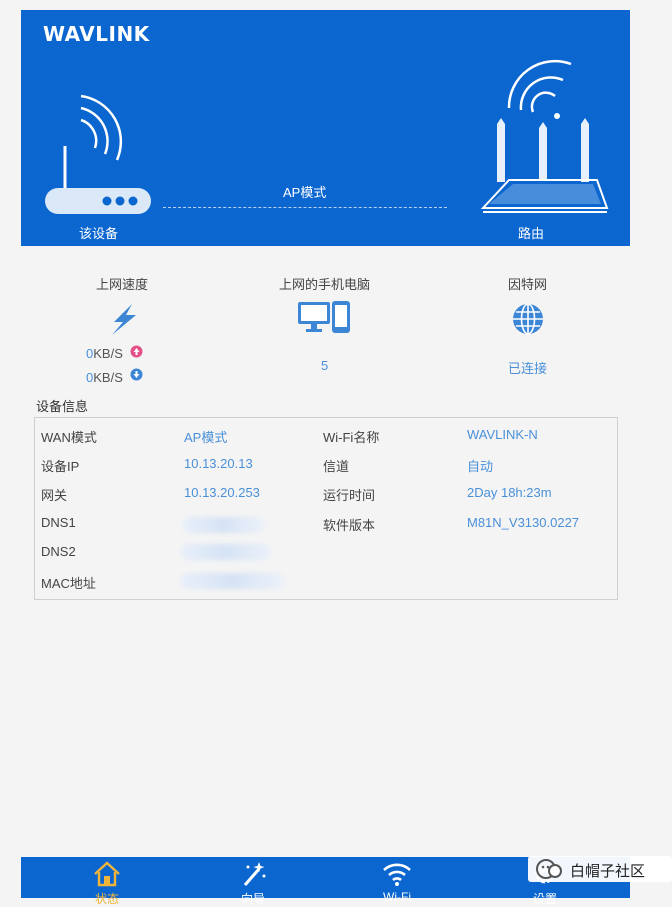 The height and width of the screenshot is (907, 672). I want to click on info-key: DNS1, so click(58, 522).